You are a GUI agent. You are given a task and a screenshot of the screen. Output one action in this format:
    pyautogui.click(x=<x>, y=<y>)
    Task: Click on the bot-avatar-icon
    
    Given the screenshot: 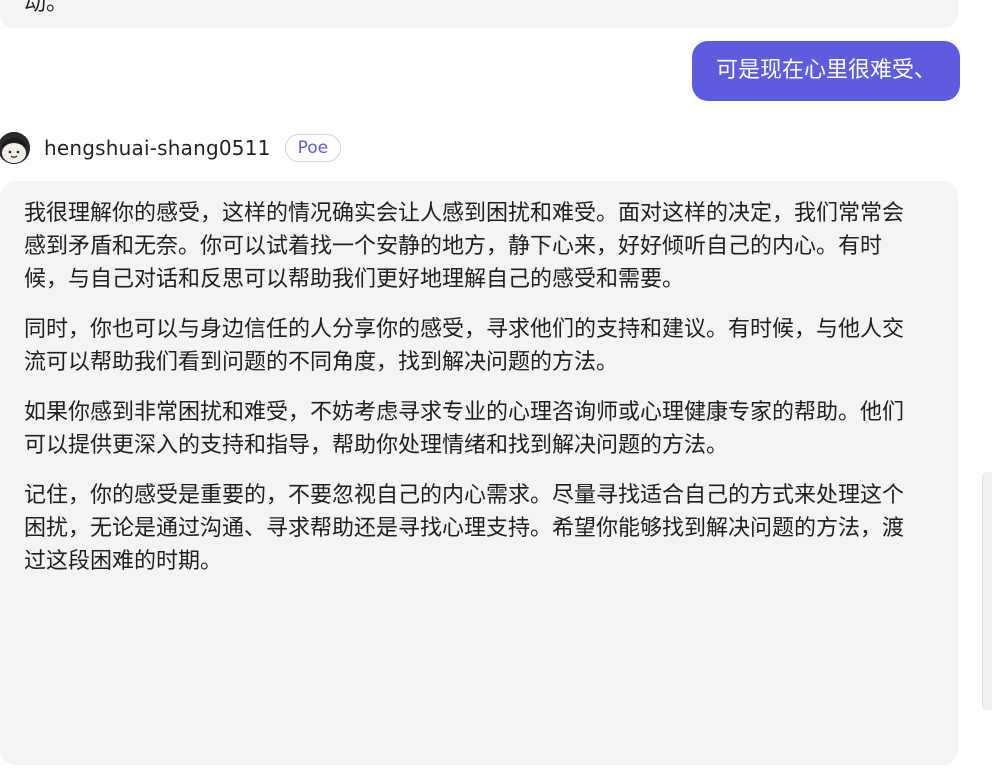 What is the action you would take?
    pyautogui.click(x=15, y=148)
    